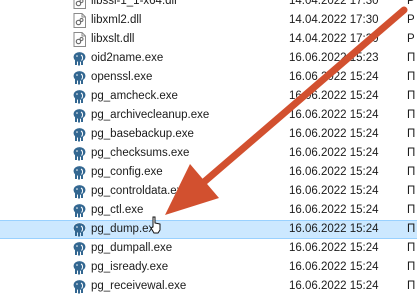  What do you see at coordinates (132, 248) in the screenshot?
I see `file-name: pg_dumpall.exe` at bounding box center [132, 248].